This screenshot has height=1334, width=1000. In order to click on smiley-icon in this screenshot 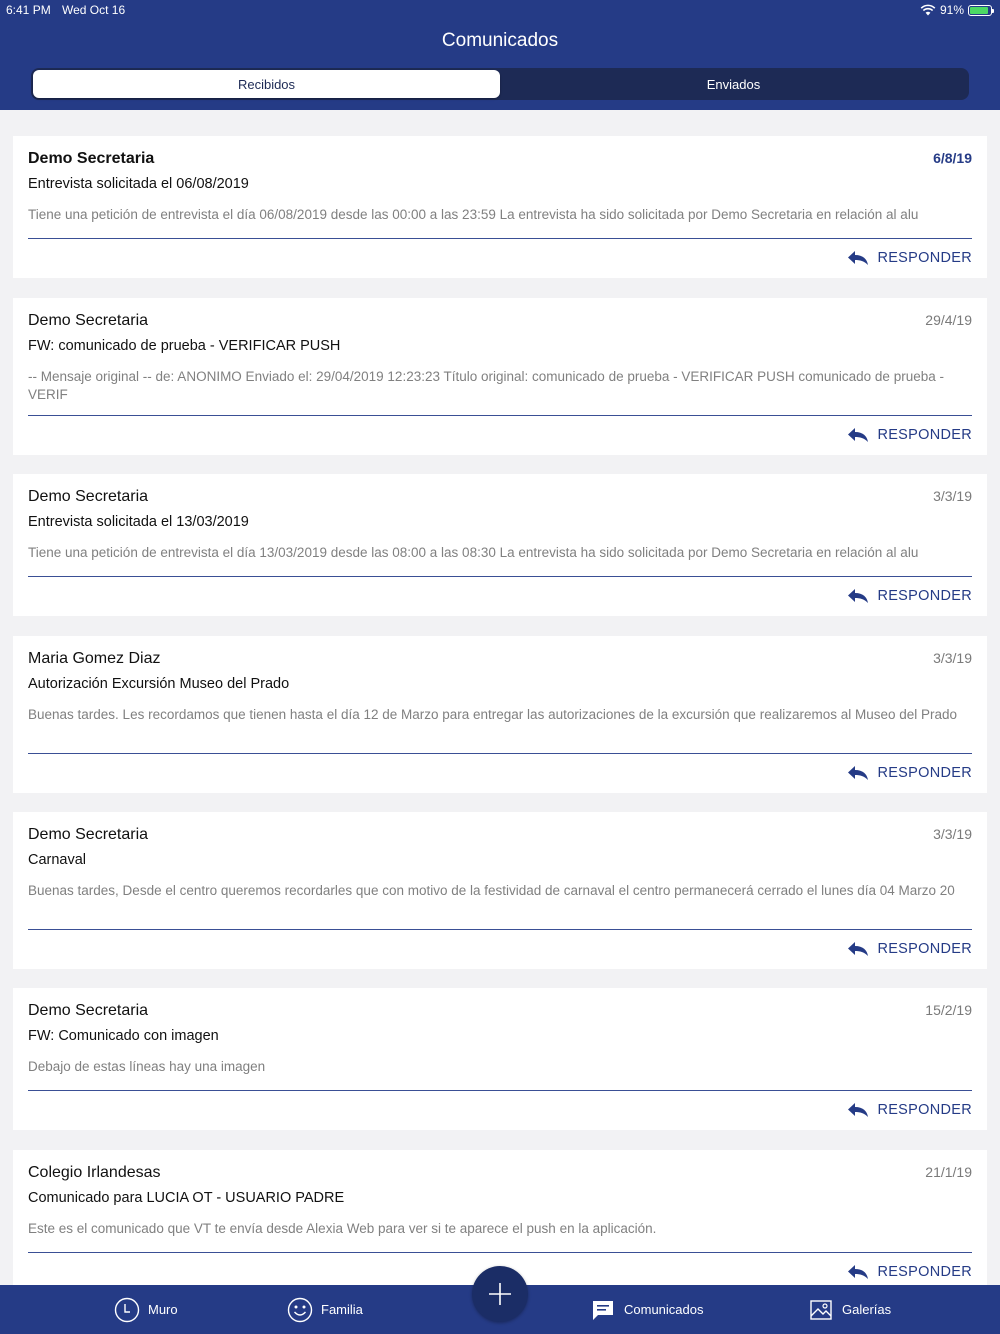, I will do `click(300, 1309)`.